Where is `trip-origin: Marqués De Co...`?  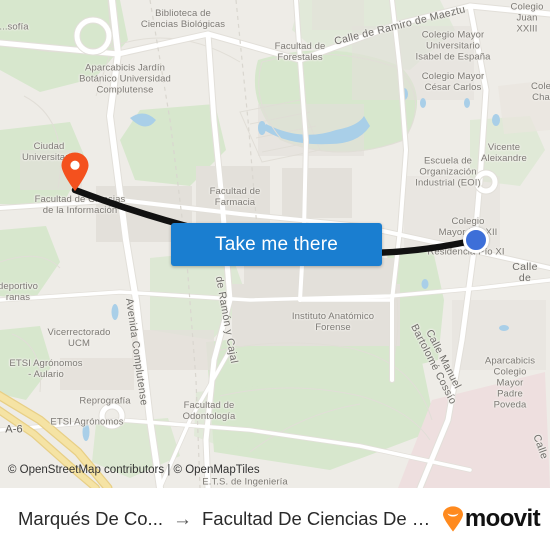
trip-origin: Marqués De Co... is located at coordinates (90, 519).